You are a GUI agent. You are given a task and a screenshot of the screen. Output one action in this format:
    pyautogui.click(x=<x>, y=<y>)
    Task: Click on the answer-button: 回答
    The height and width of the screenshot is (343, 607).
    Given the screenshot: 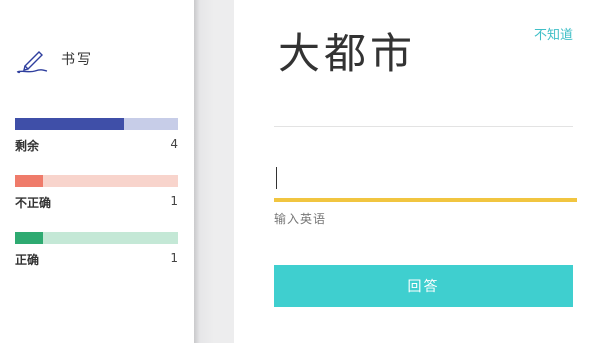 What is the action you would take?
    pyautogui.click(x=423, y=286)
    